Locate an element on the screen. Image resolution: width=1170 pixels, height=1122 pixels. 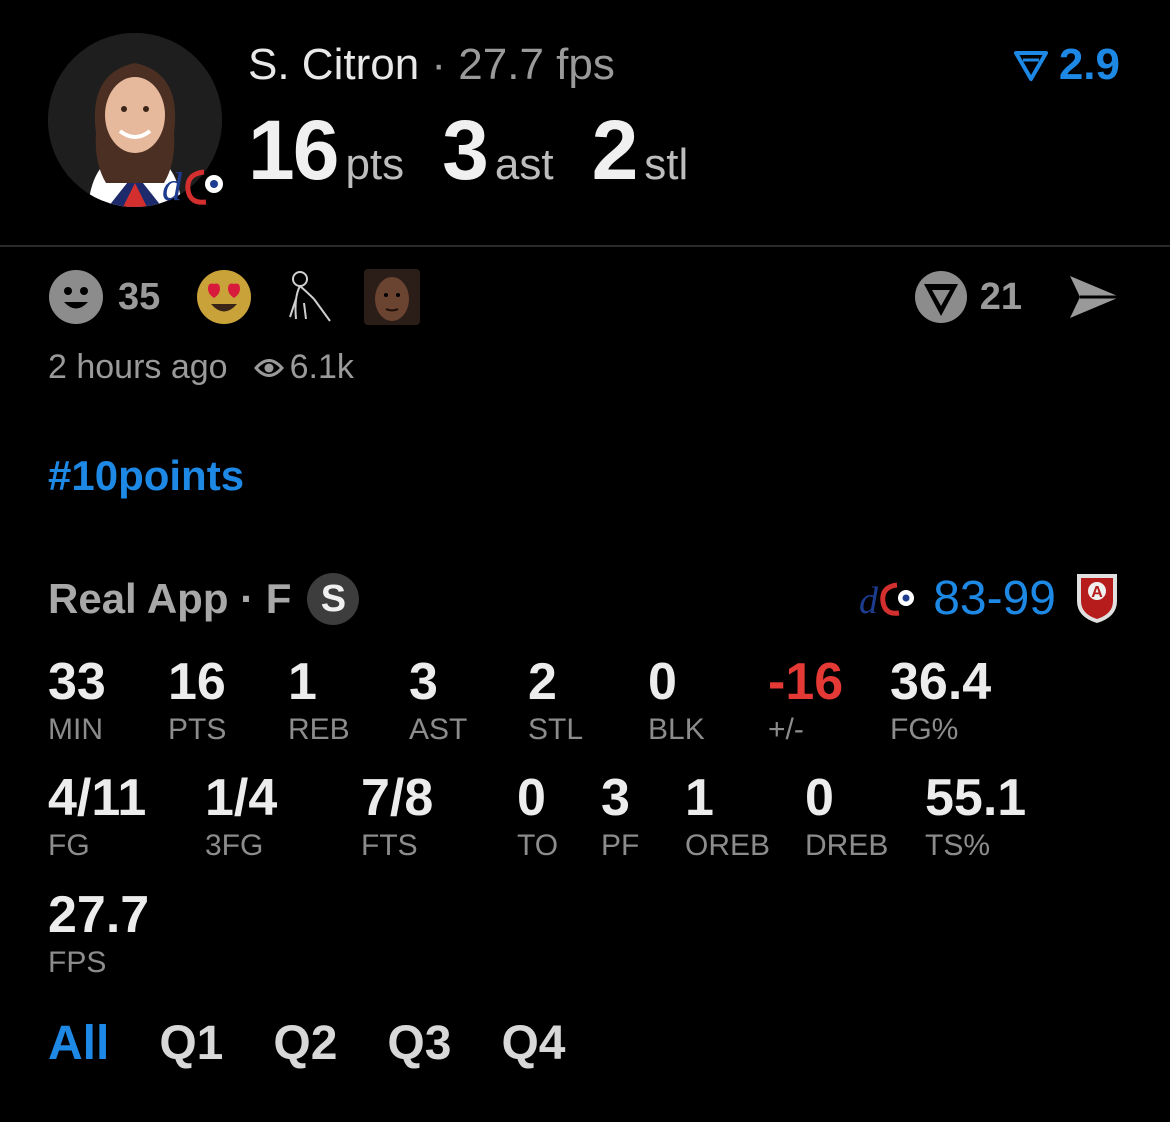
tab-all: All is located at coordinates (78, 1043).